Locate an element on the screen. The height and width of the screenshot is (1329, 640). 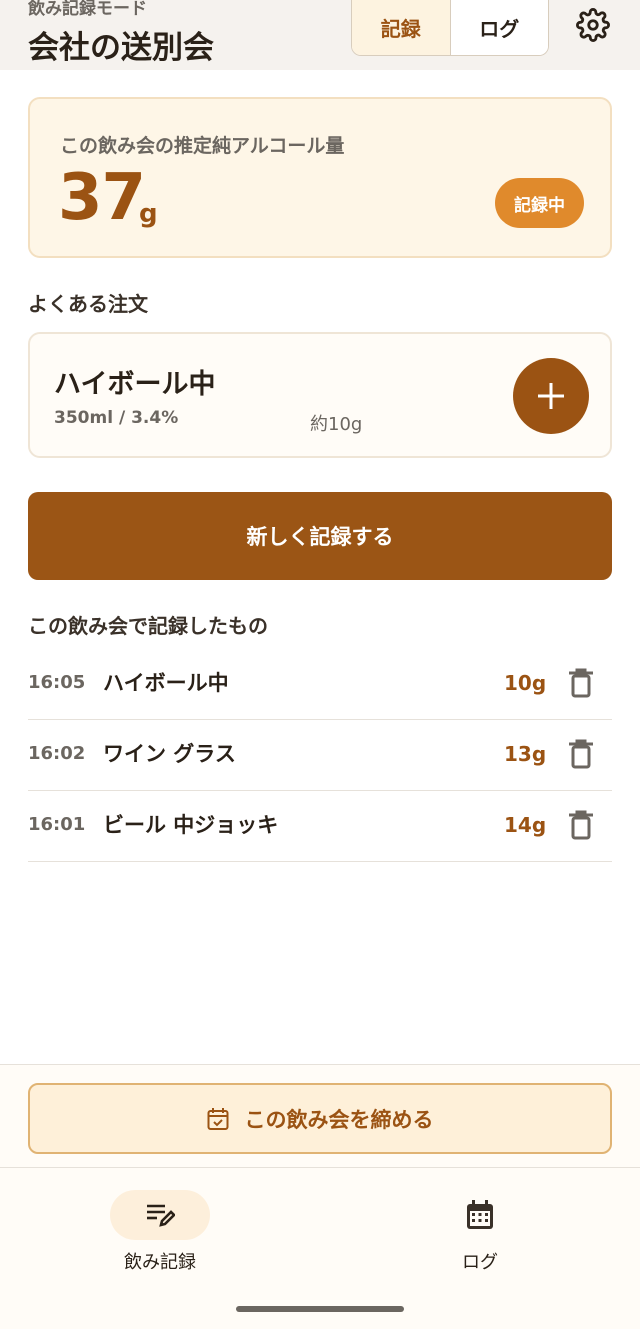
alcohol-total-value: 37 is located at coordinates (102, 198).